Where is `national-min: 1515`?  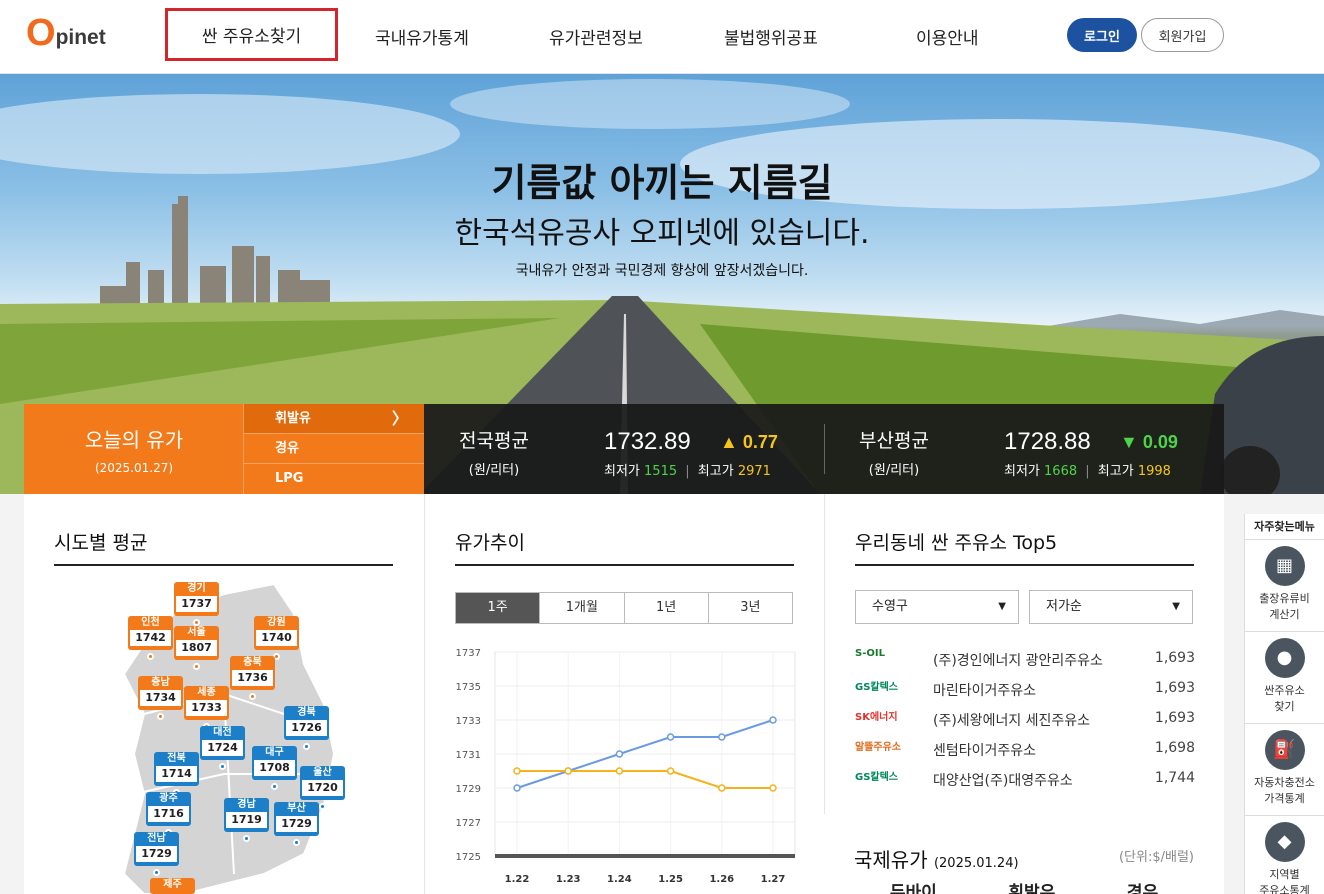 national-min: 1515 is located at coordinates (661, 471).